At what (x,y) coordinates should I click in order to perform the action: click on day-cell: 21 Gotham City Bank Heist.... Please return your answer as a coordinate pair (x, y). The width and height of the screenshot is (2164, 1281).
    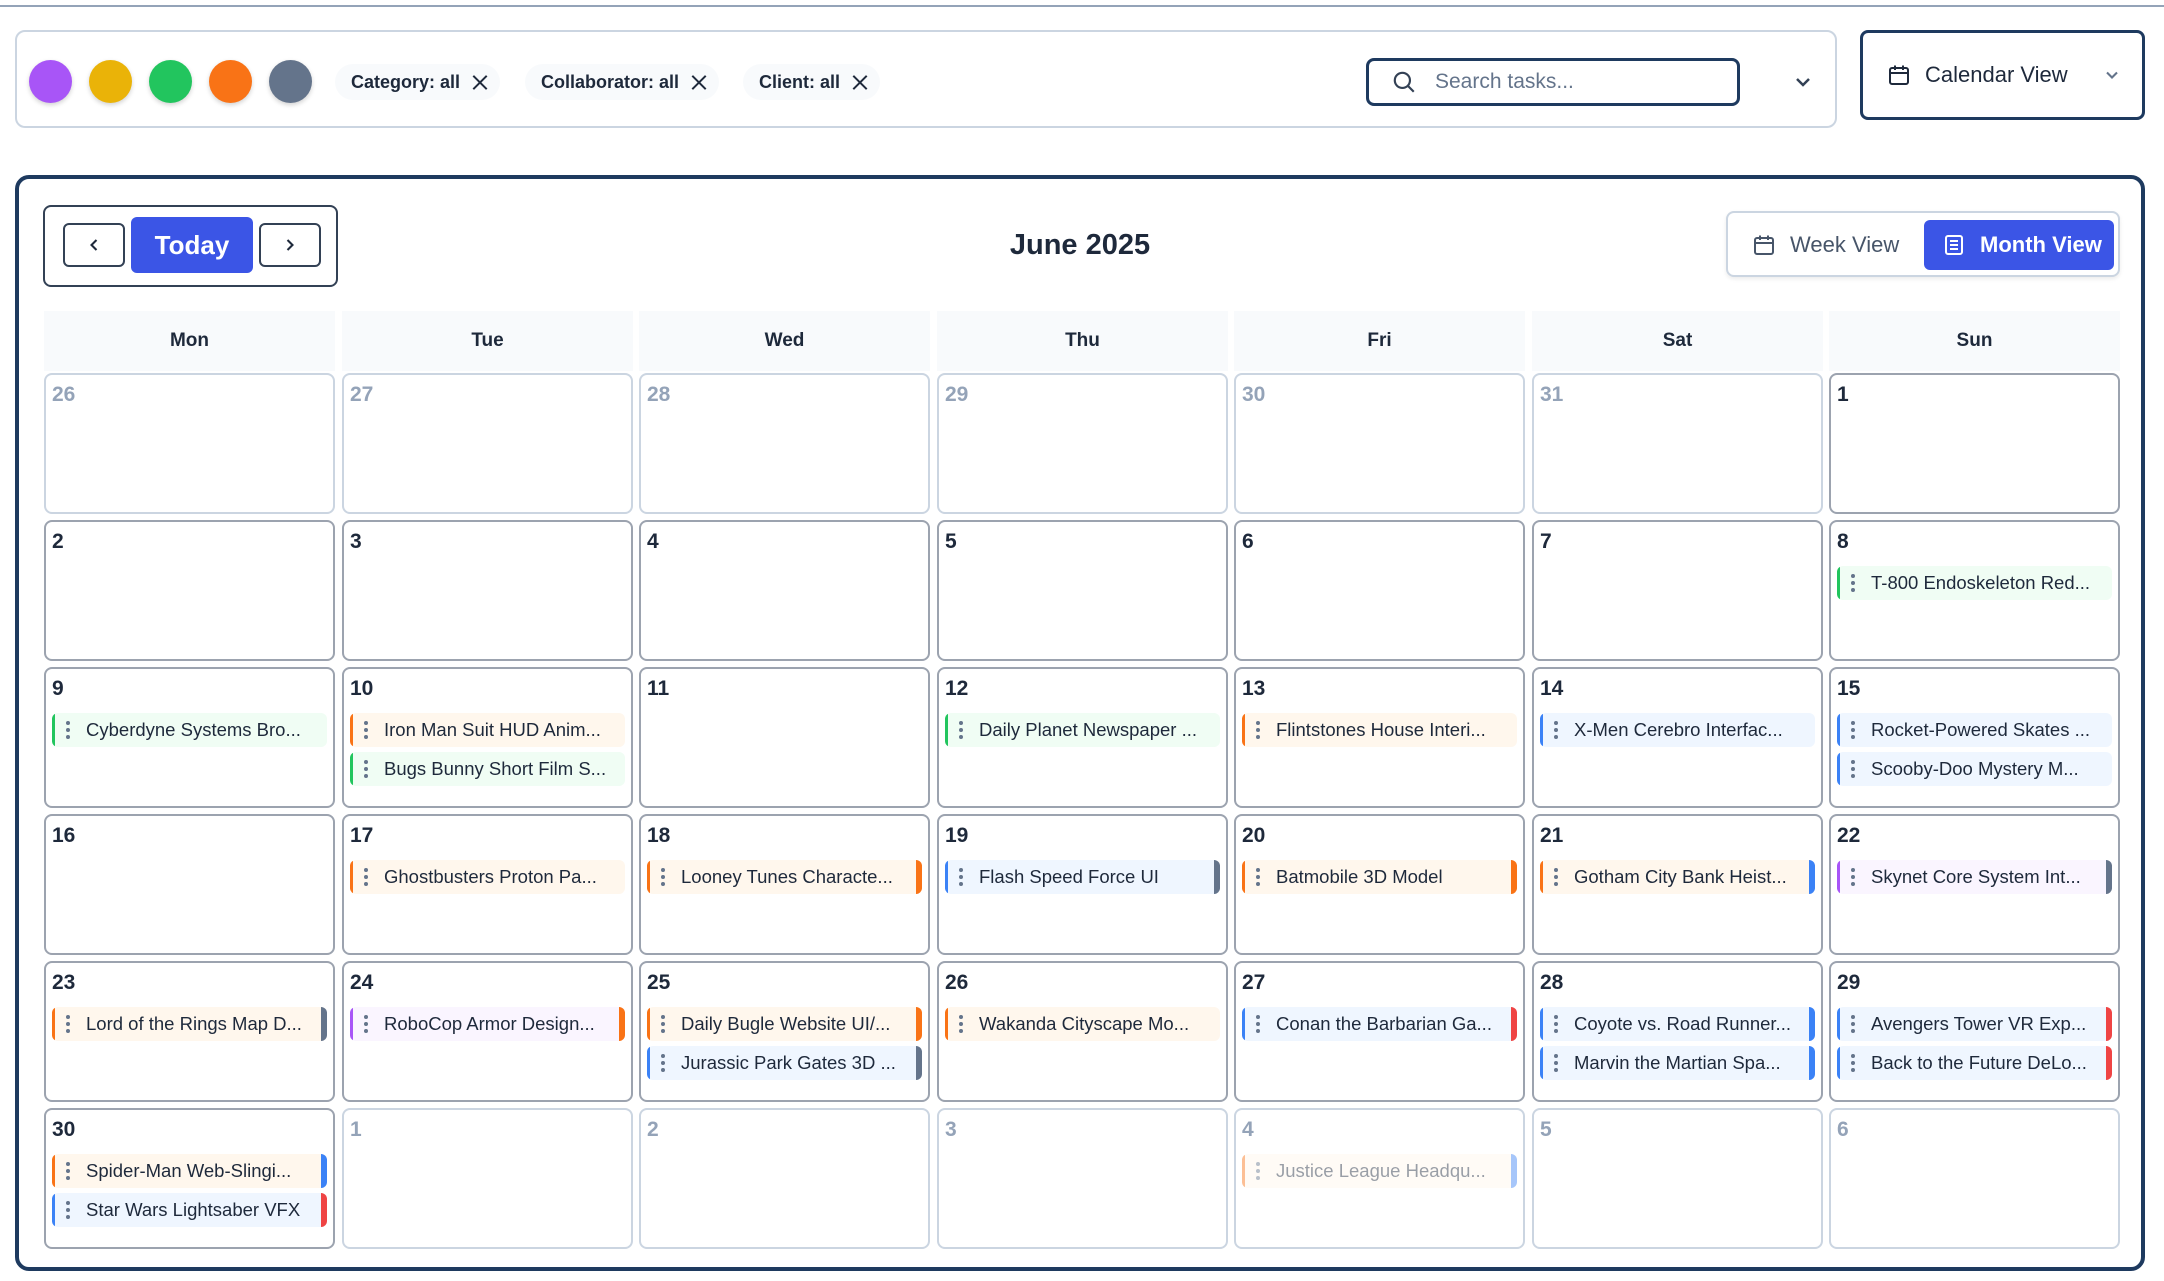
    Looking at the image, I should click on (1677, 884).